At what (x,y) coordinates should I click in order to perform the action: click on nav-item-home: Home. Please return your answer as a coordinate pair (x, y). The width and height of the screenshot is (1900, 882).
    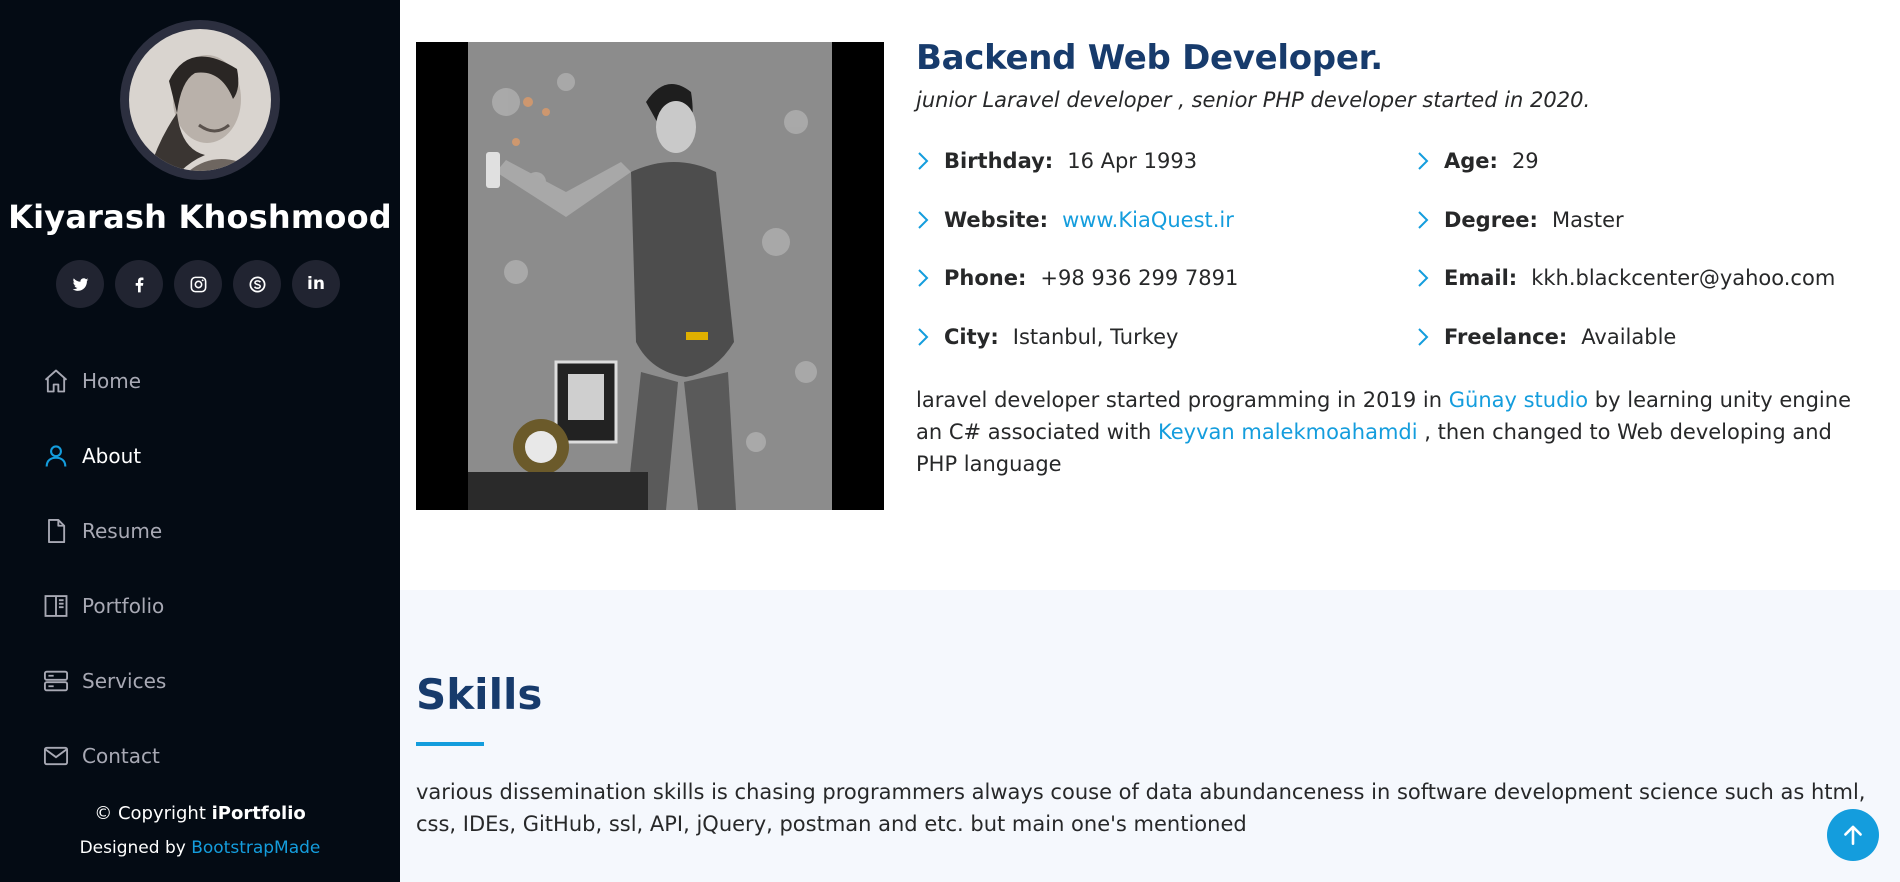
    Looking at the image, I should click on (200, 380).